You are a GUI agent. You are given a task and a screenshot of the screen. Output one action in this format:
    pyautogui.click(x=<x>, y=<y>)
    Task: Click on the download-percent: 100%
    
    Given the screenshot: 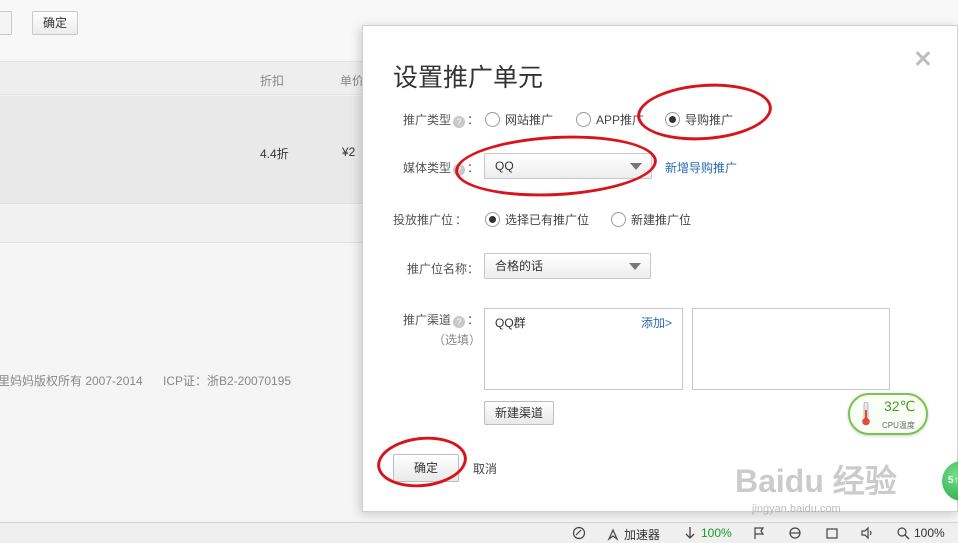 What is the action you would take?
    pyautogui.click(x=716, y=533)
    